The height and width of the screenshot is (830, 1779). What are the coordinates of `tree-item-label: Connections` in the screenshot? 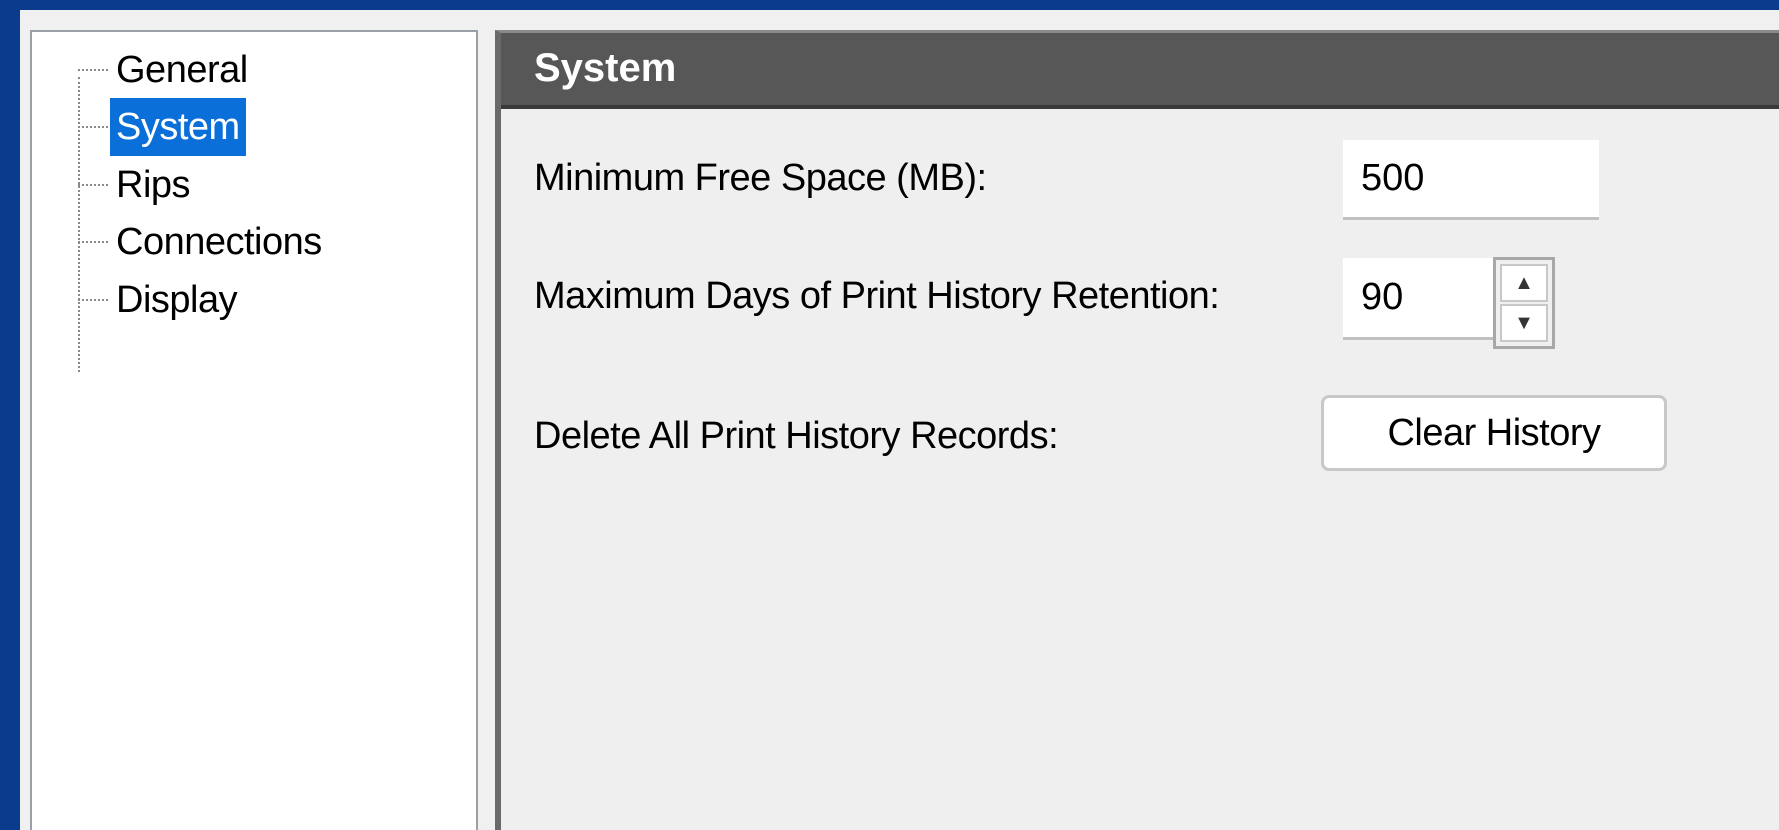 It's located at (219, 242).